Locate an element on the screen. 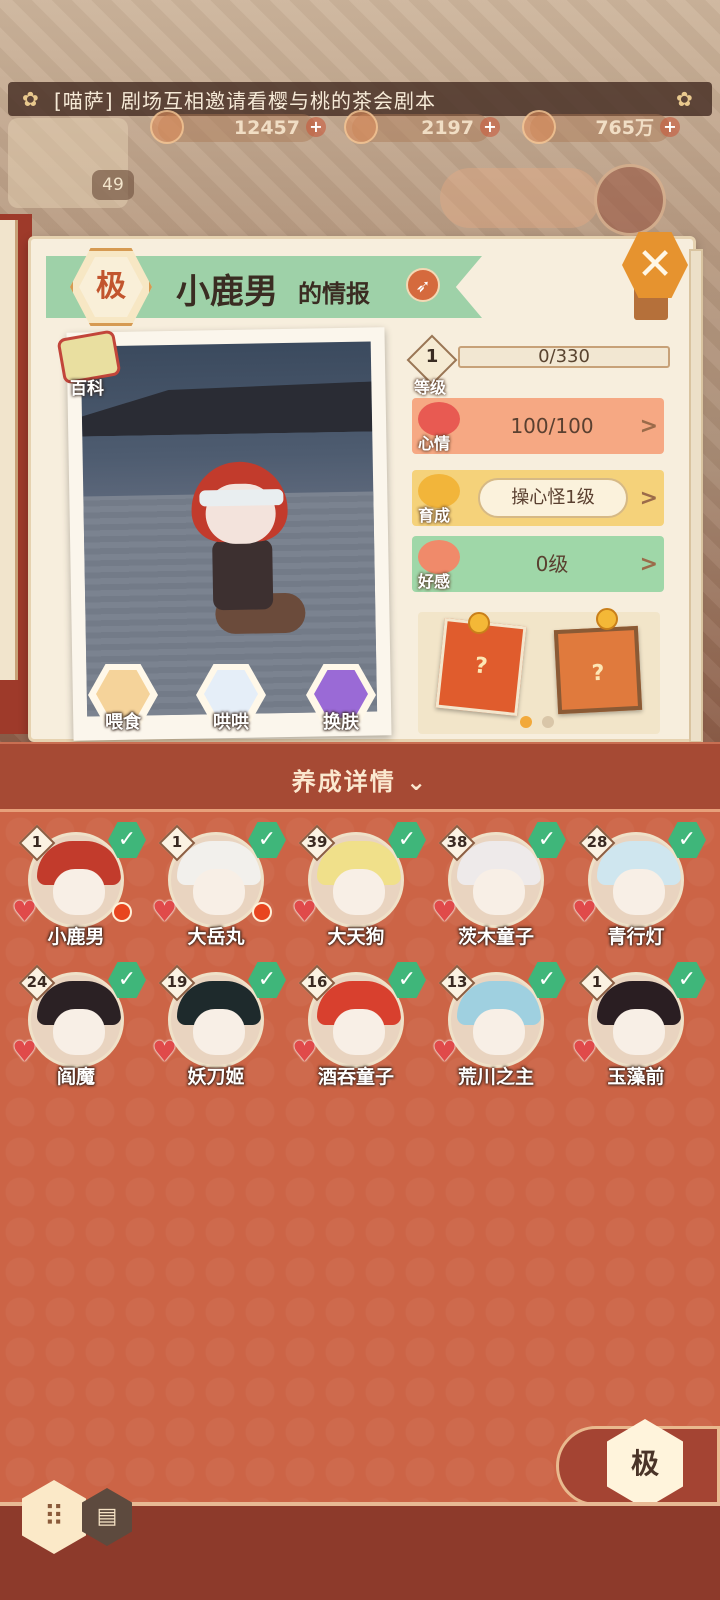  character-card: 16 ✓ ♥ 酒吞童子 is located at coordinates (359, 1025).